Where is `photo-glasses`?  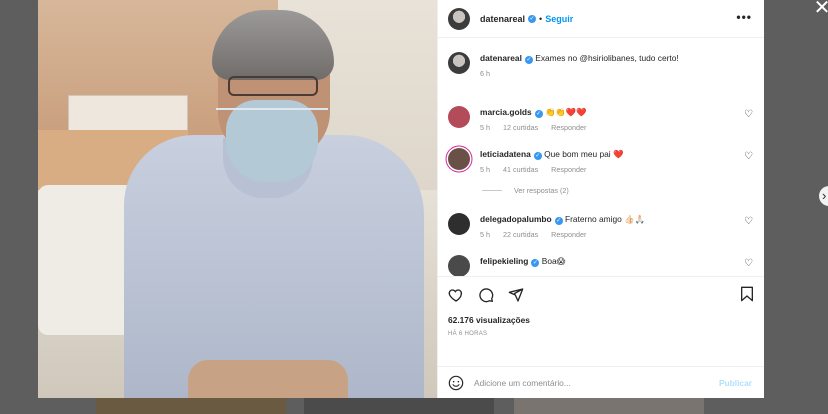
photo-glasses is located at coordinates (273, 86).